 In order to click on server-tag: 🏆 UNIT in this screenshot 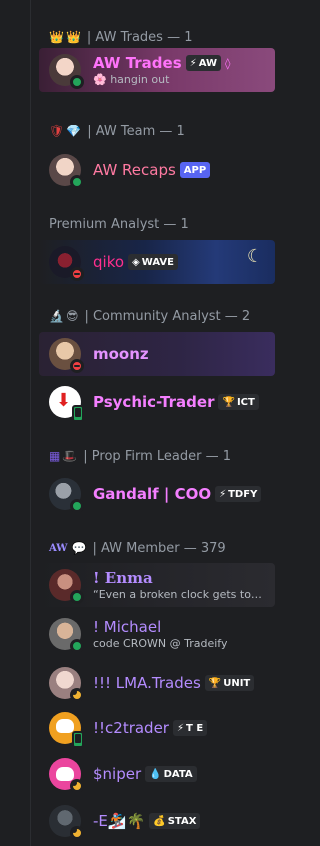, I will do `click(229, 683)`.